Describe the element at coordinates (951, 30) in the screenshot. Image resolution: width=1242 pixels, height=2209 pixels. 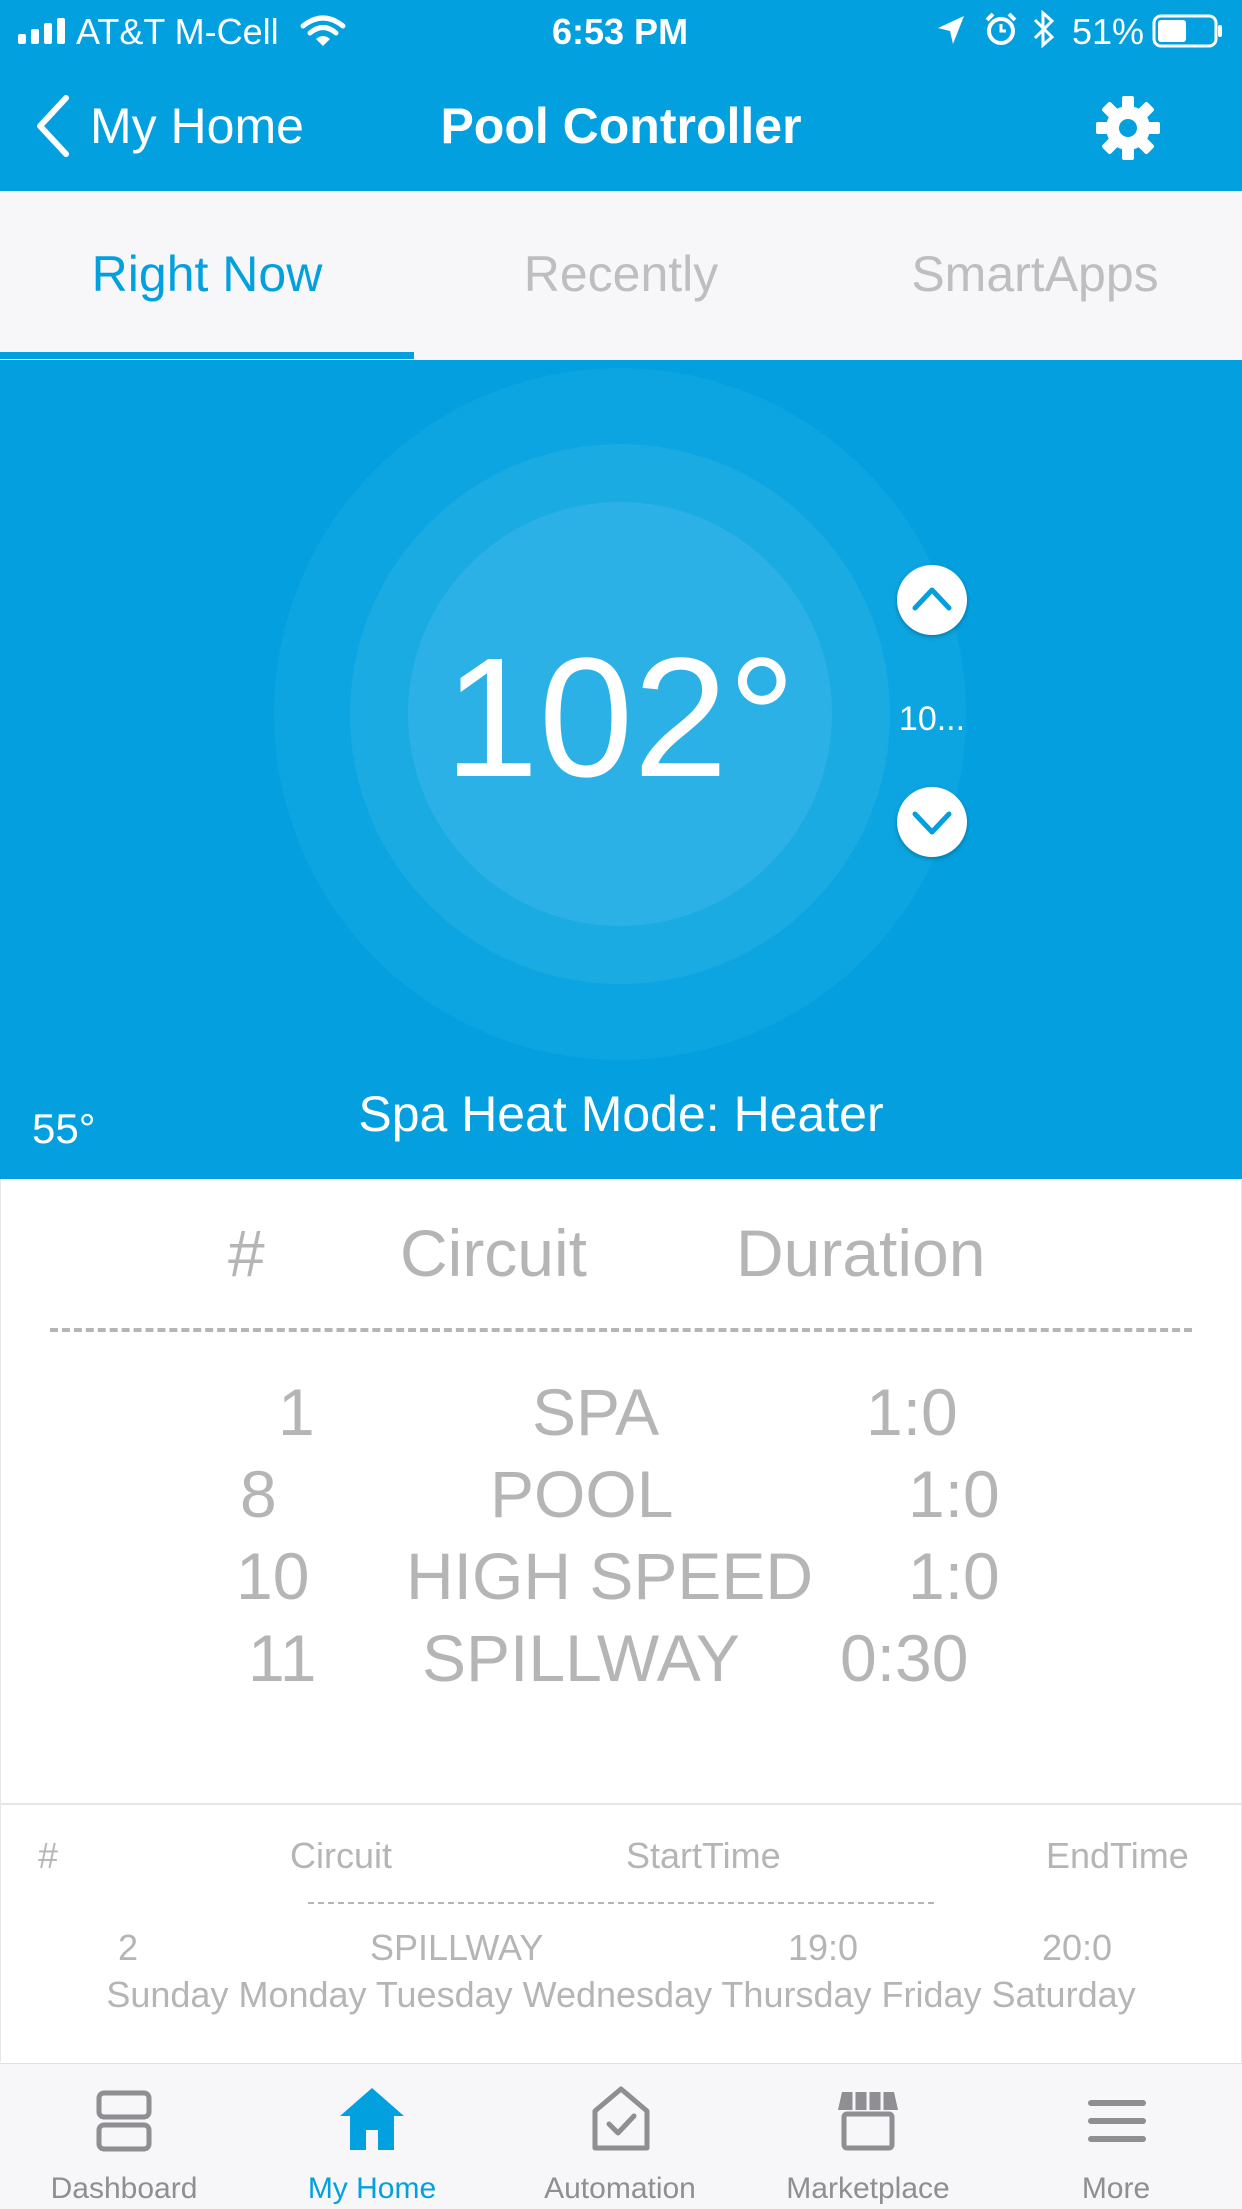
I see `location-arrow-icon` at that location.